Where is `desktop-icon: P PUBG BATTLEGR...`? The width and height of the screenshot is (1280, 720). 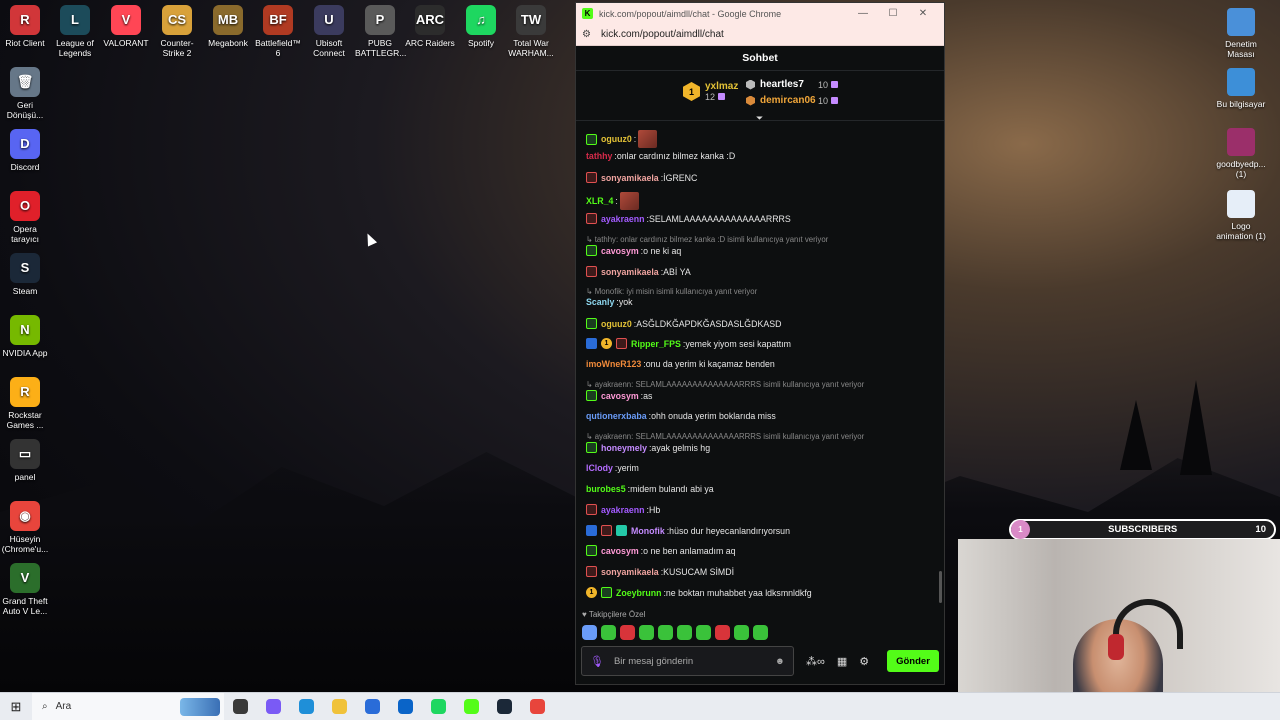
desktop-icon: P PUBG BATTLEGR... is located at coordinates (380, 31).